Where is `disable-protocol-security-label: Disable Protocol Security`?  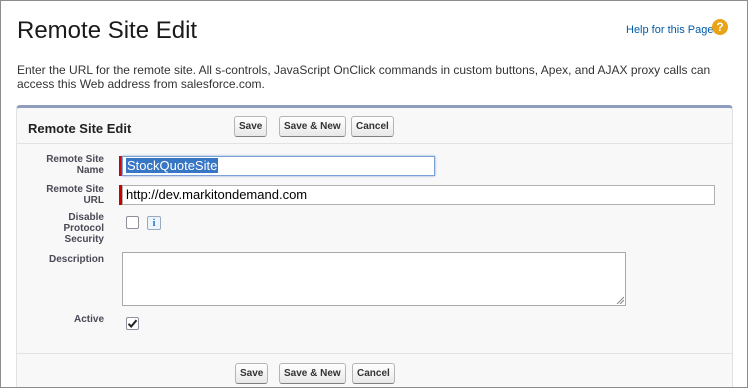 disable-protocol-security-label: Disable Protocol Security is located at coordinates (61, 228).